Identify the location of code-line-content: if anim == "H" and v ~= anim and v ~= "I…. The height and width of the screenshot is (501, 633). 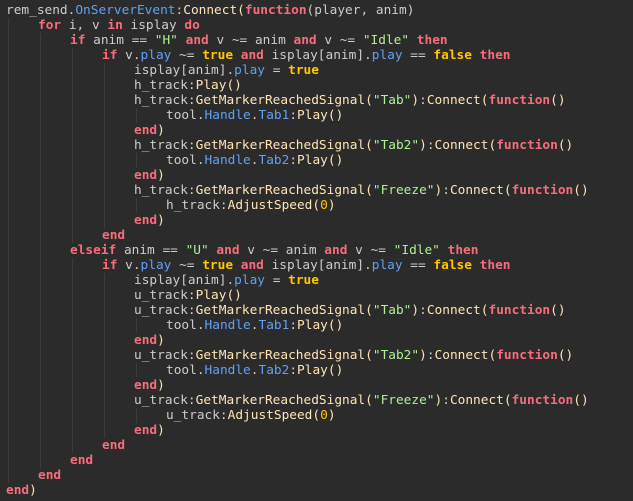
(259, 40).